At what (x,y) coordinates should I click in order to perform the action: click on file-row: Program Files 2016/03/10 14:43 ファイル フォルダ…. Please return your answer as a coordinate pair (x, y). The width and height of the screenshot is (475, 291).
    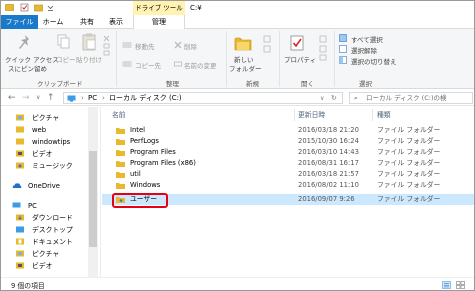
    Looking at the image, I should click on (288, 152).